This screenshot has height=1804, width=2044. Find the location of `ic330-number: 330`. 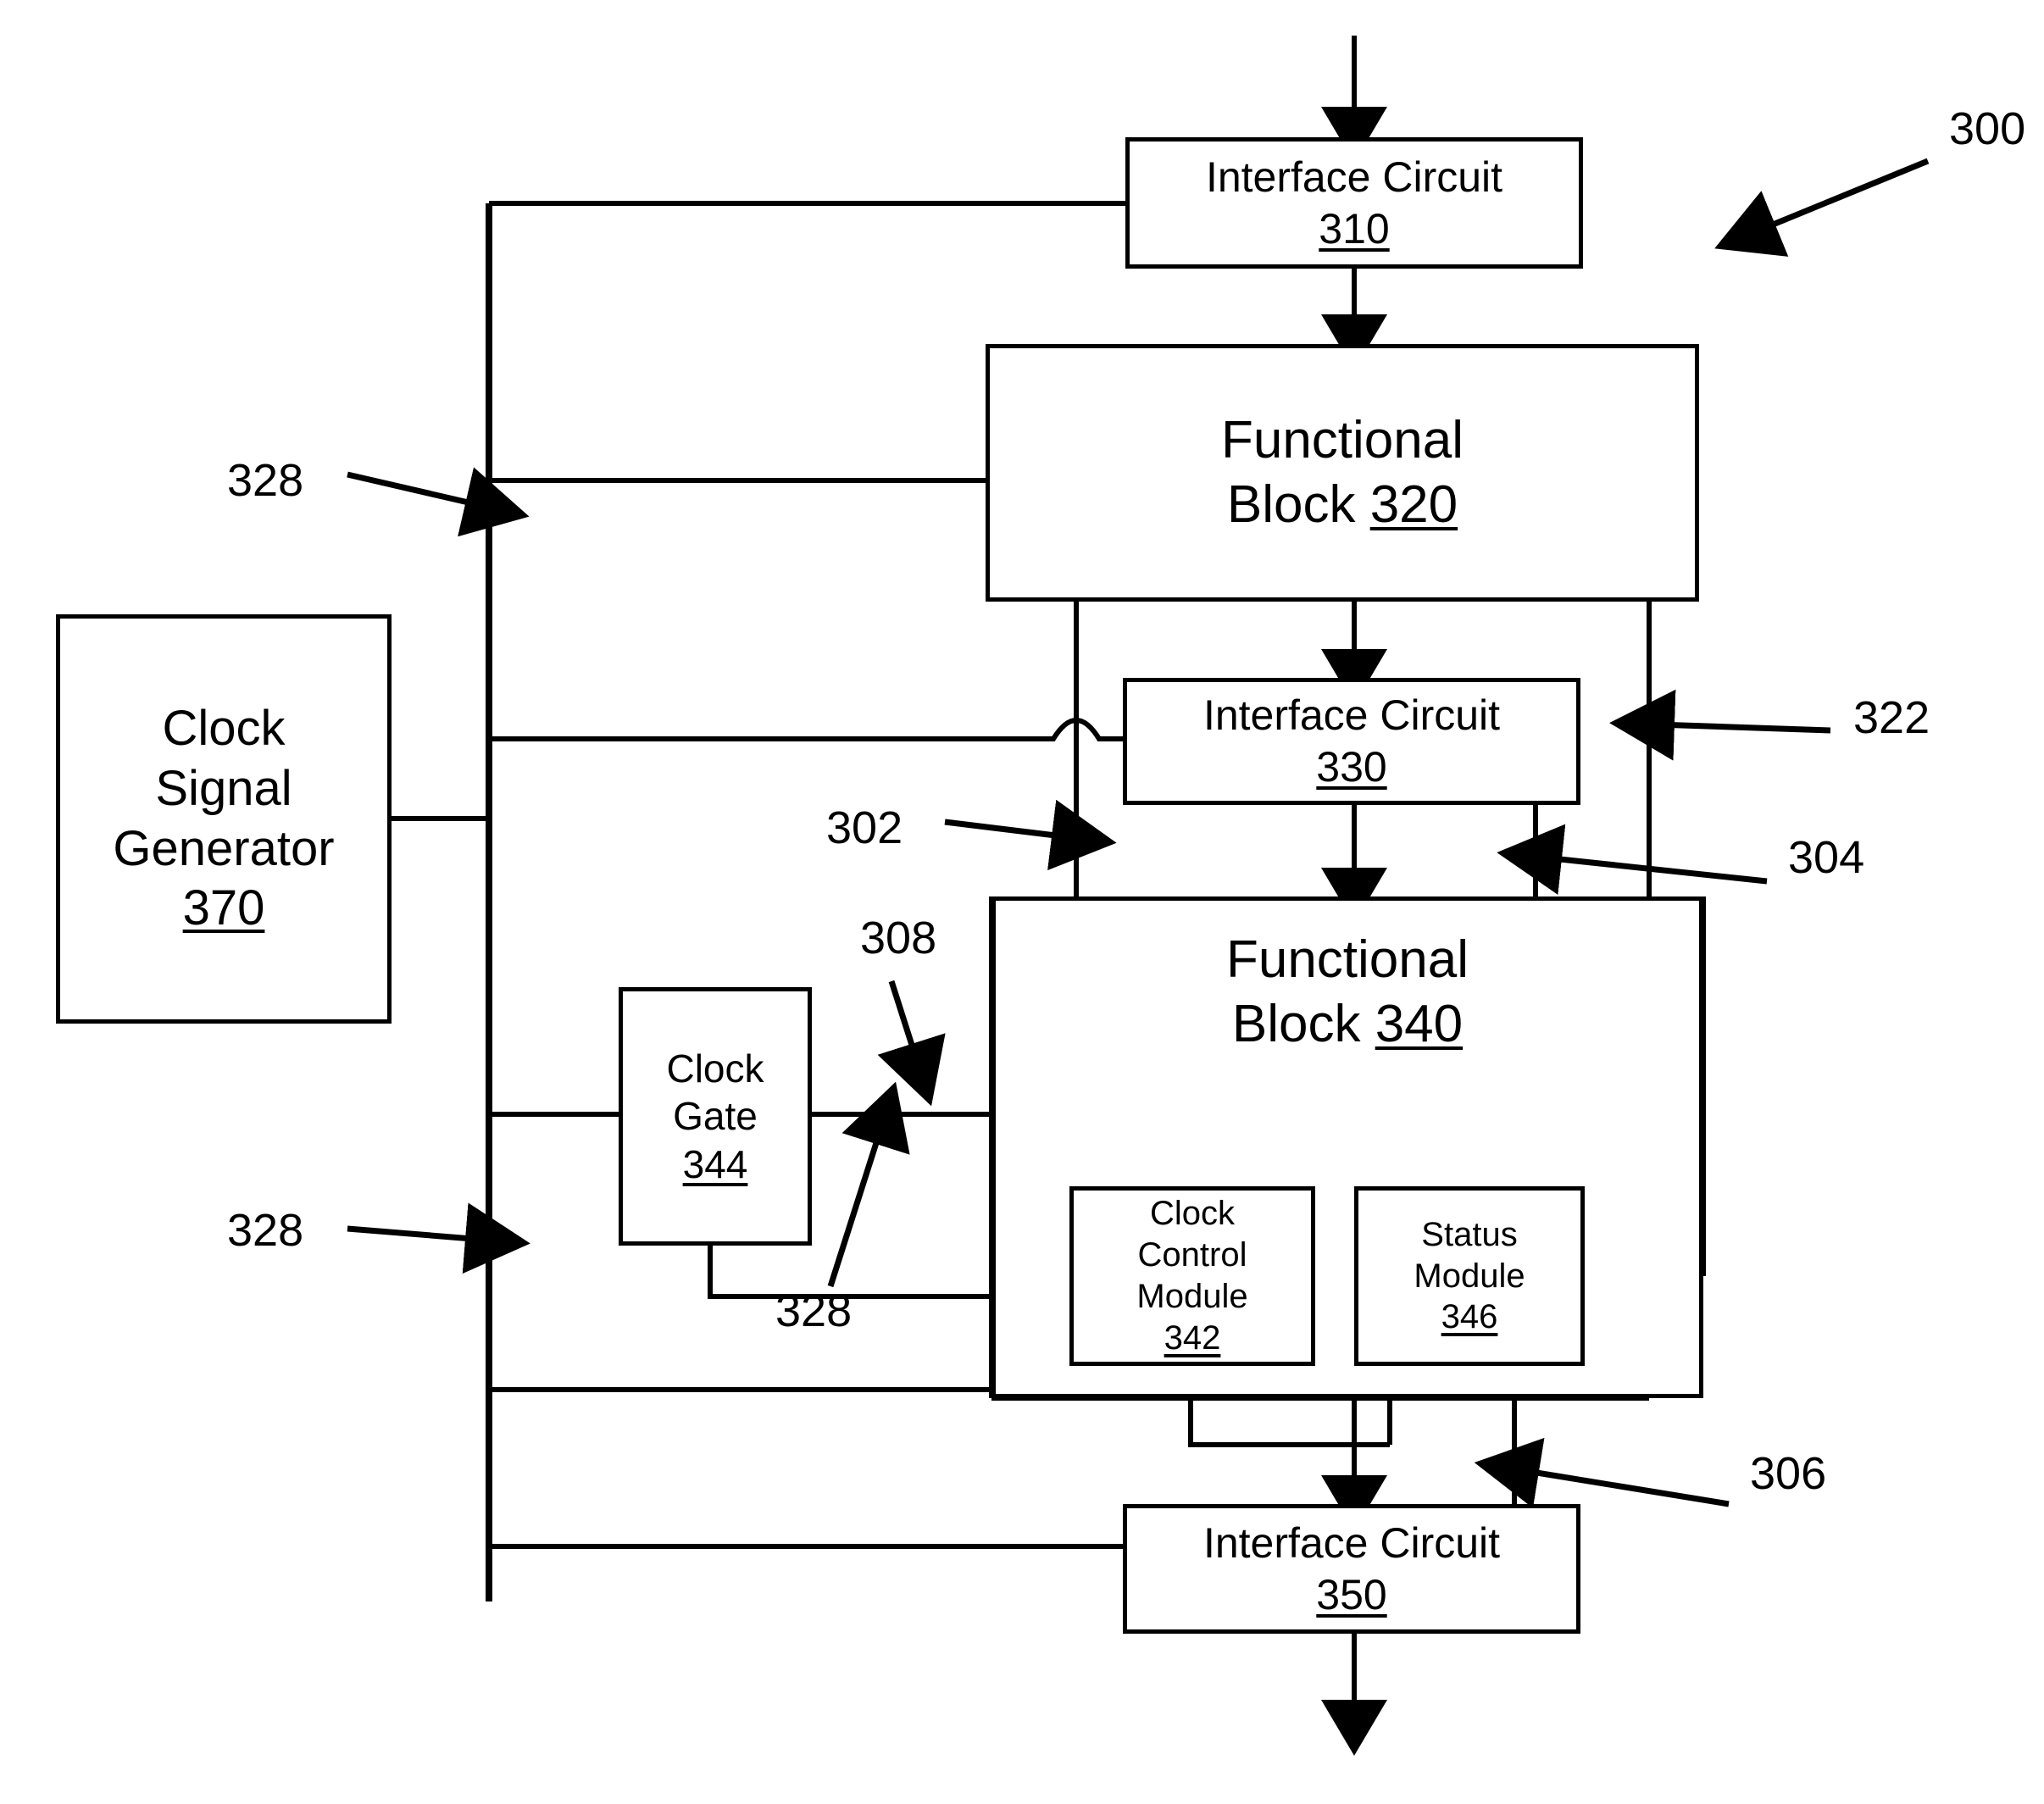

ic330-number: 330 is located at coordinates (1351, 767).